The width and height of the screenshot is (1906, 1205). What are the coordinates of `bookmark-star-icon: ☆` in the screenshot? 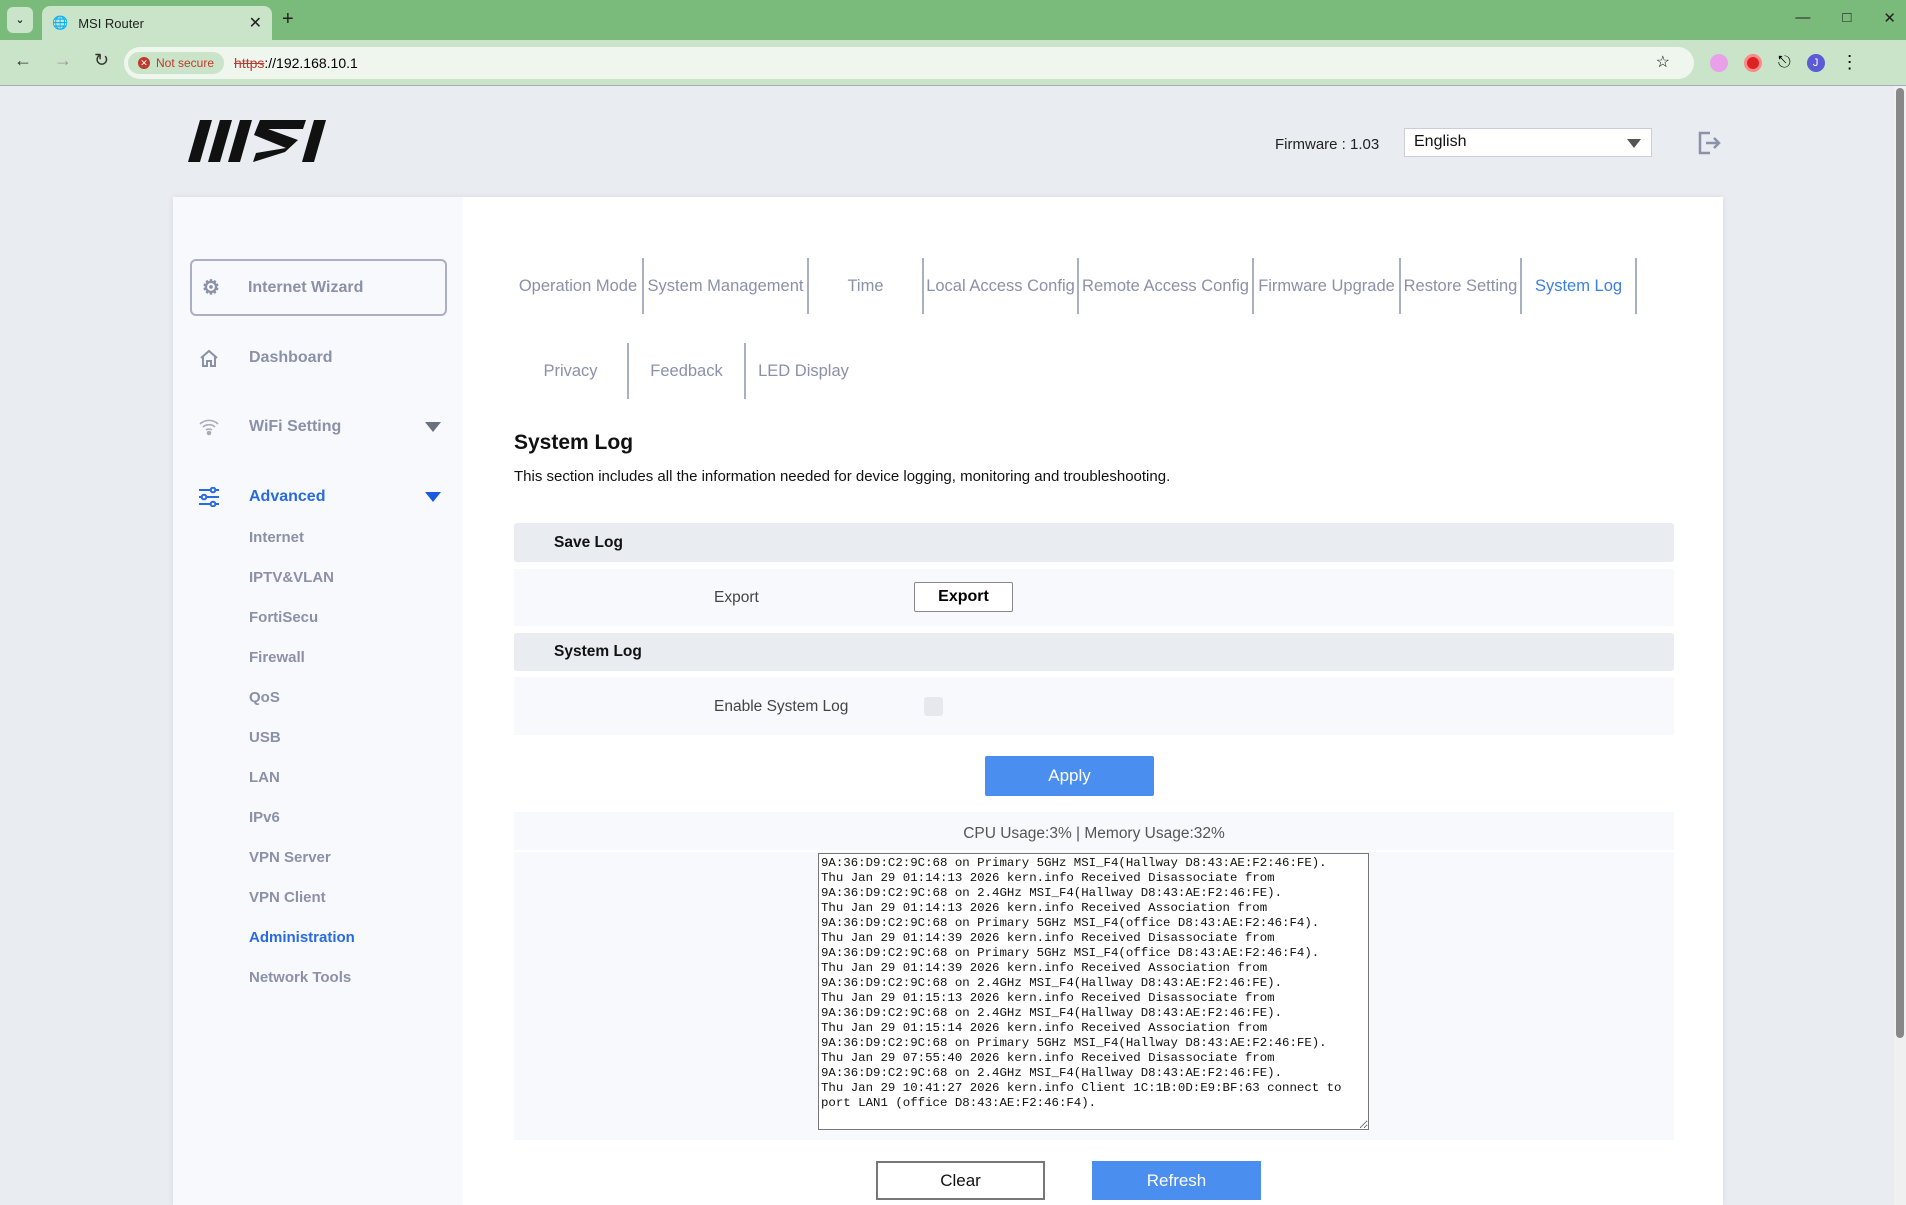 It's located at (1663, 62).